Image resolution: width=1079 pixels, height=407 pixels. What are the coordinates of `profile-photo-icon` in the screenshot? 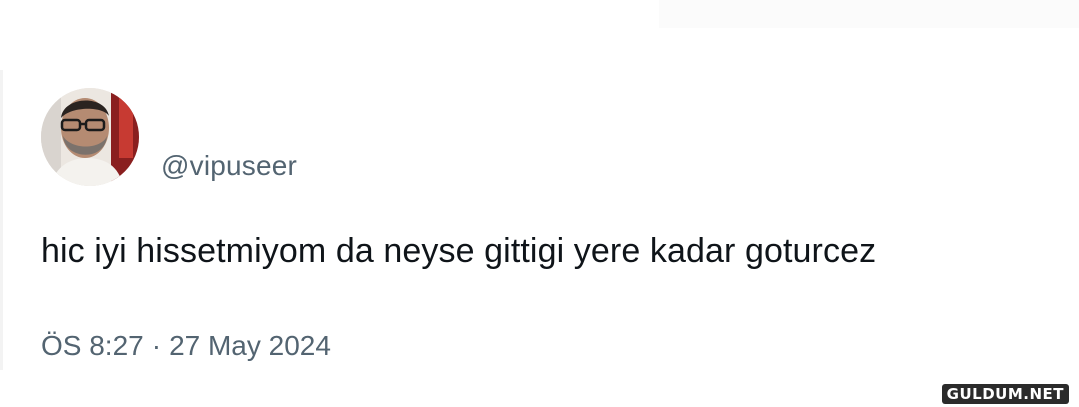 It's located at (90, 137).